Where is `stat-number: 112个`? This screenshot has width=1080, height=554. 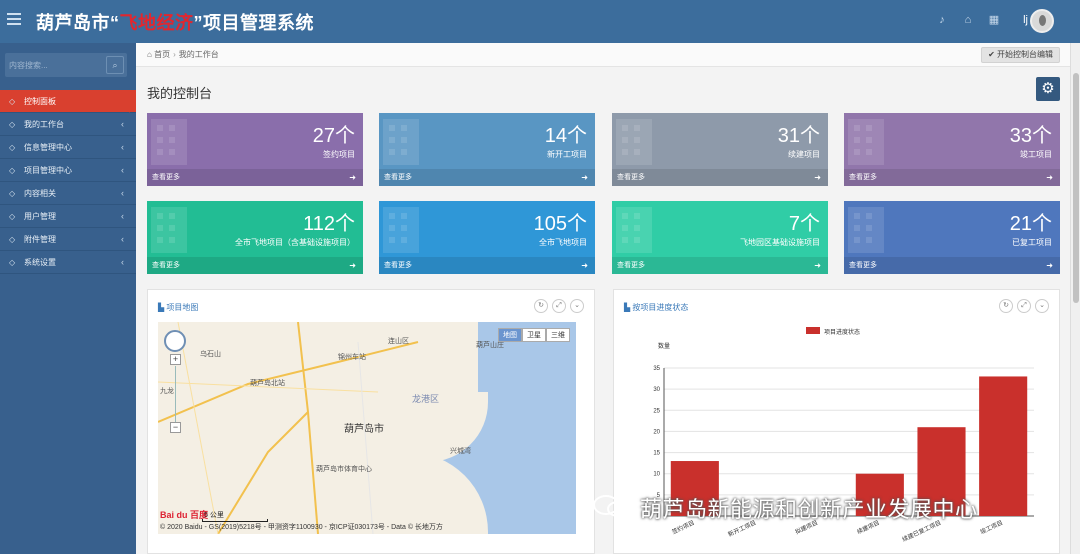 stat-number: 112个 is located at coordinates (329, 224).